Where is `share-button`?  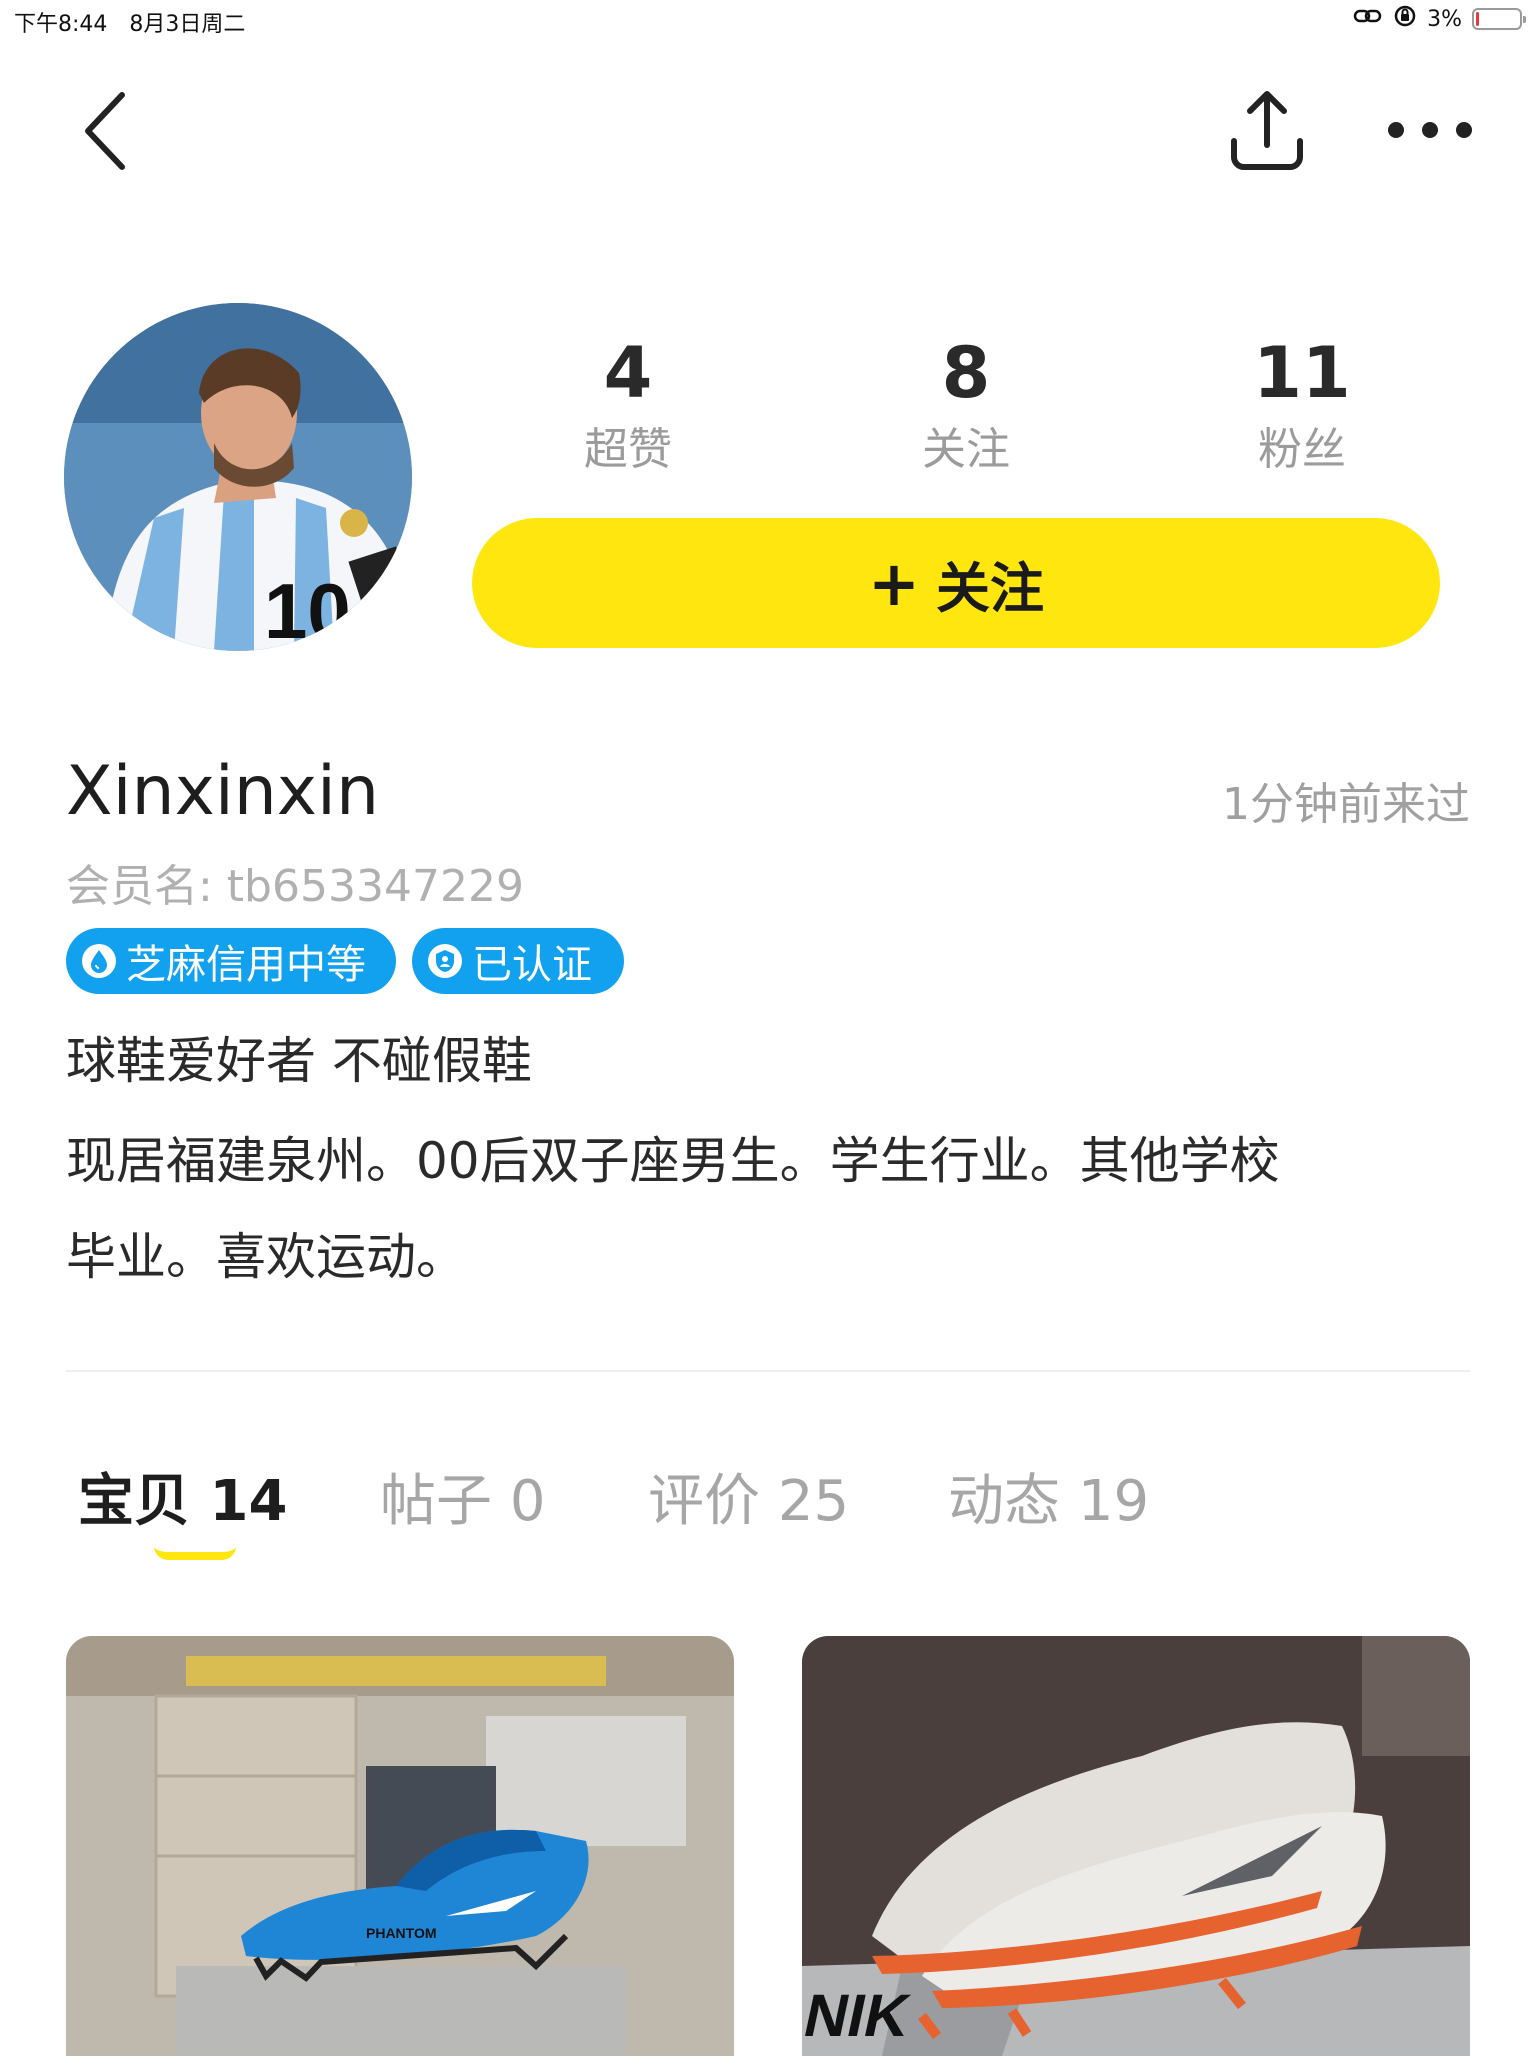 share-button is located at coordinates (1267, 131).